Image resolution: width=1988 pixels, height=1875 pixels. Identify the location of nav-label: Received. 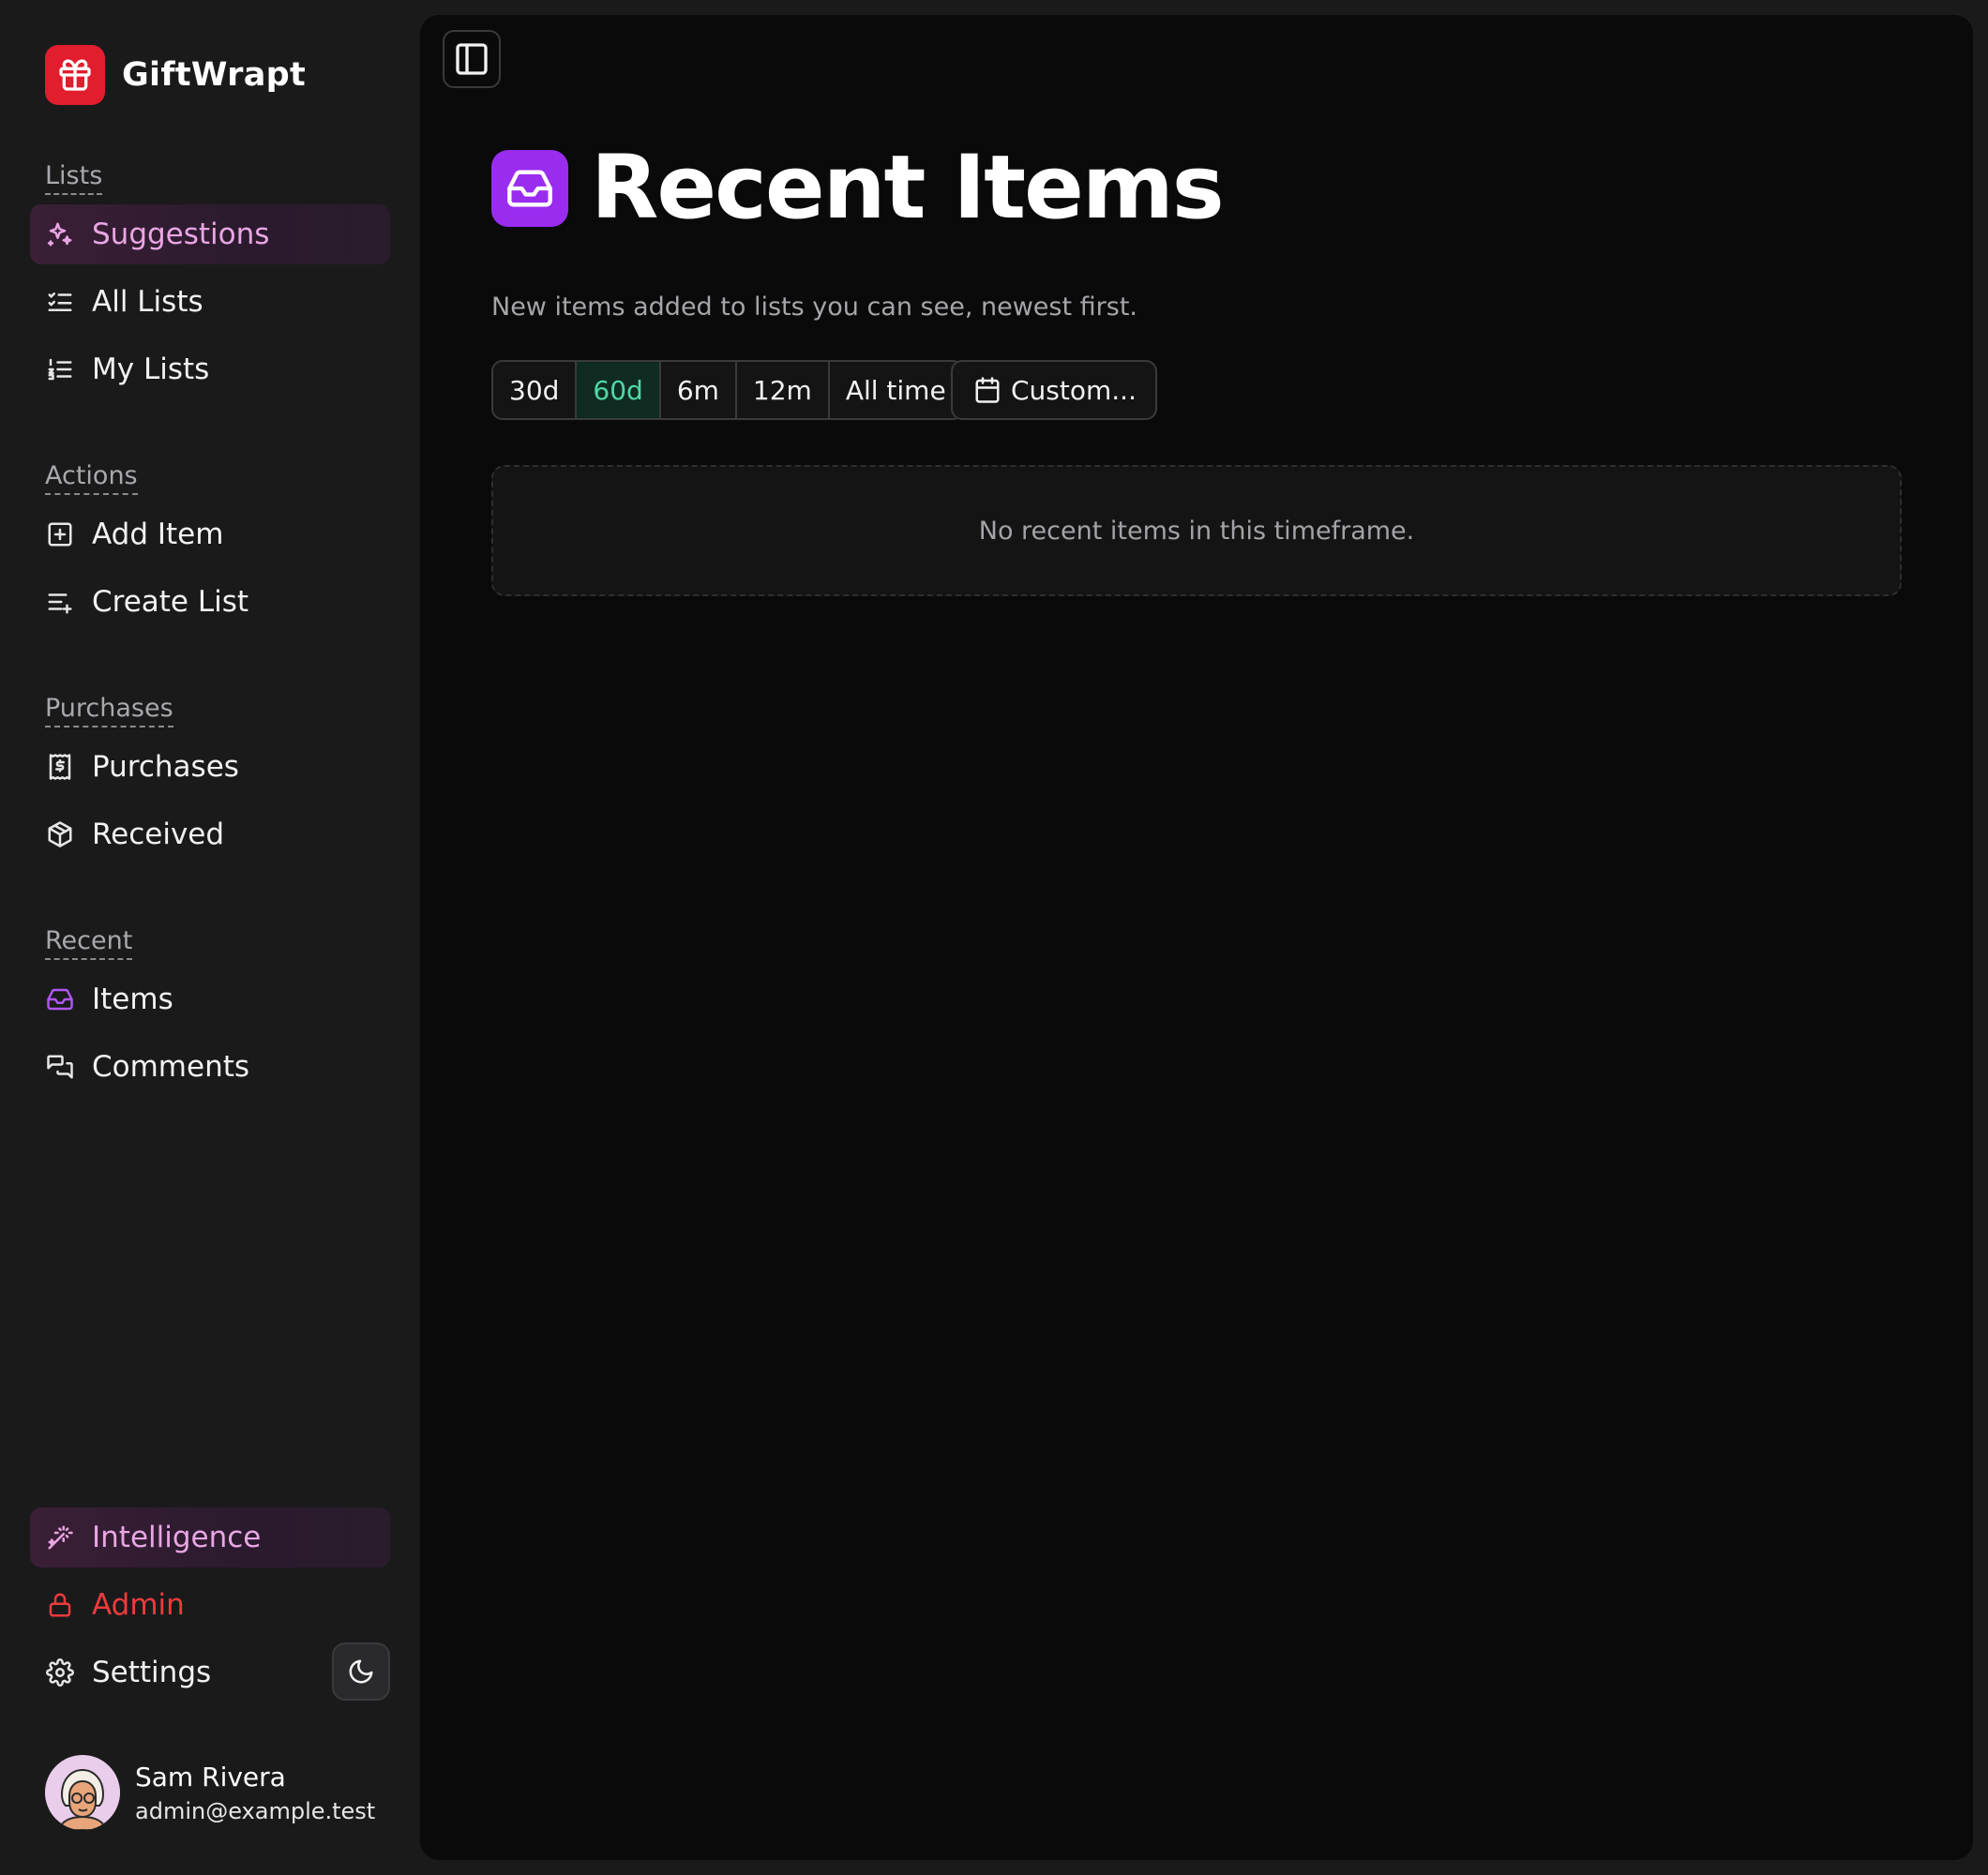
(159, 834).